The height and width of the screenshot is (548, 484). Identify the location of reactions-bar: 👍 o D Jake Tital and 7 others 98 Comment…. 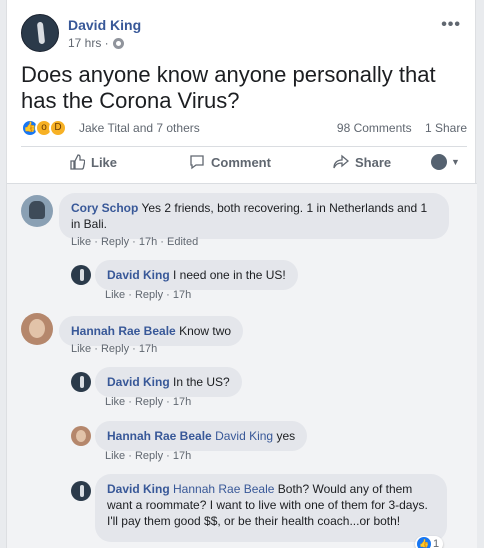
(244, 129).